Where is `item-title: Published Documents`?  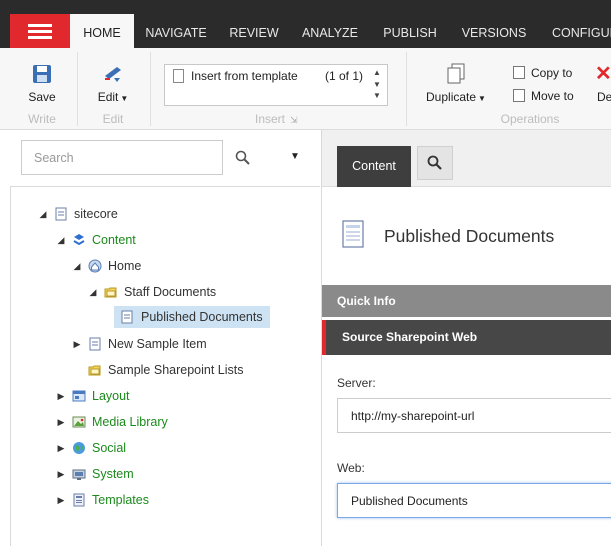
item-title: Published Documents is located at coordinates (469, 236).